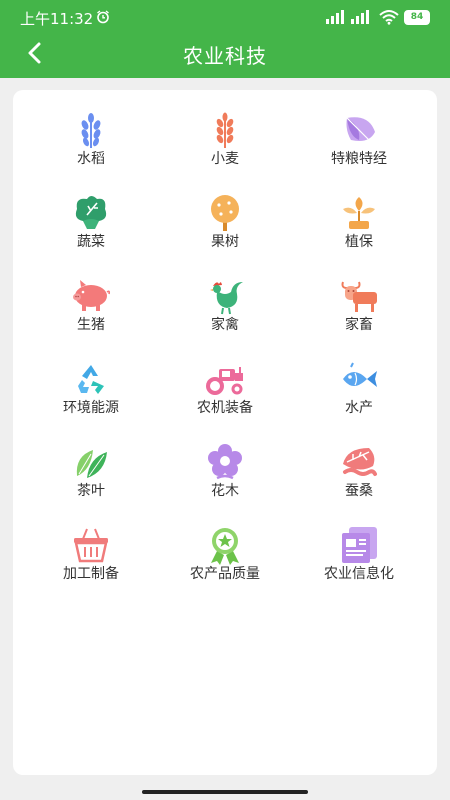 Image resolution: width=450 pixels, height=800 pixels. I want to click on cellular-signal-1-icon, so click(335, 17).